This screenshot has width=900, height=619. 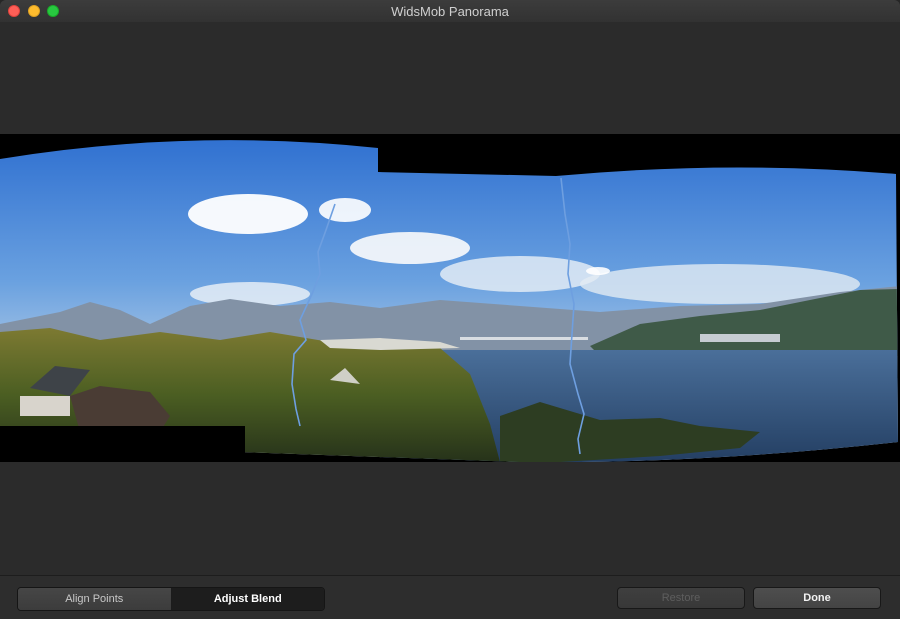 I want to click on adjust-blend-tab: Adjust Blend, so click(x=247, y=599).